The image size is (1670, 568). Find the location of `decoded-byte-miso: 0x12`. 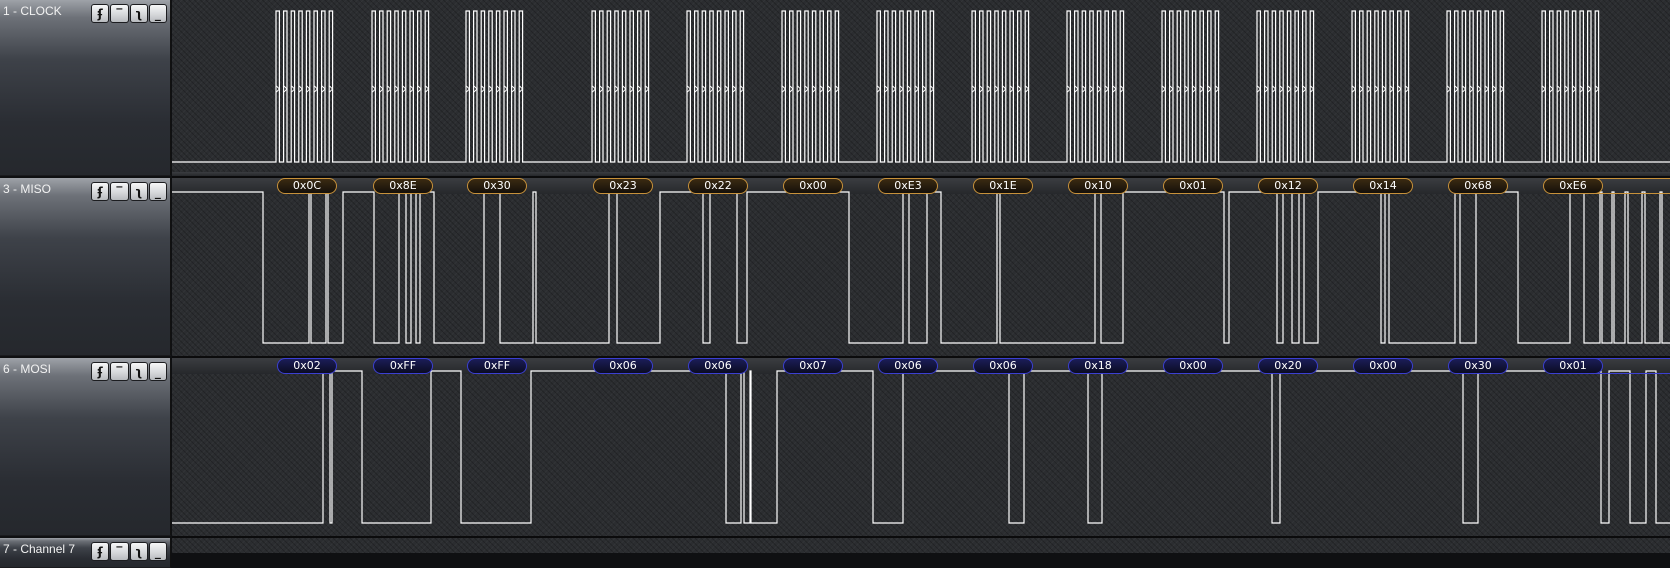

decoded-byte-miso: 0x12 is located at coordinates (1288, 186).